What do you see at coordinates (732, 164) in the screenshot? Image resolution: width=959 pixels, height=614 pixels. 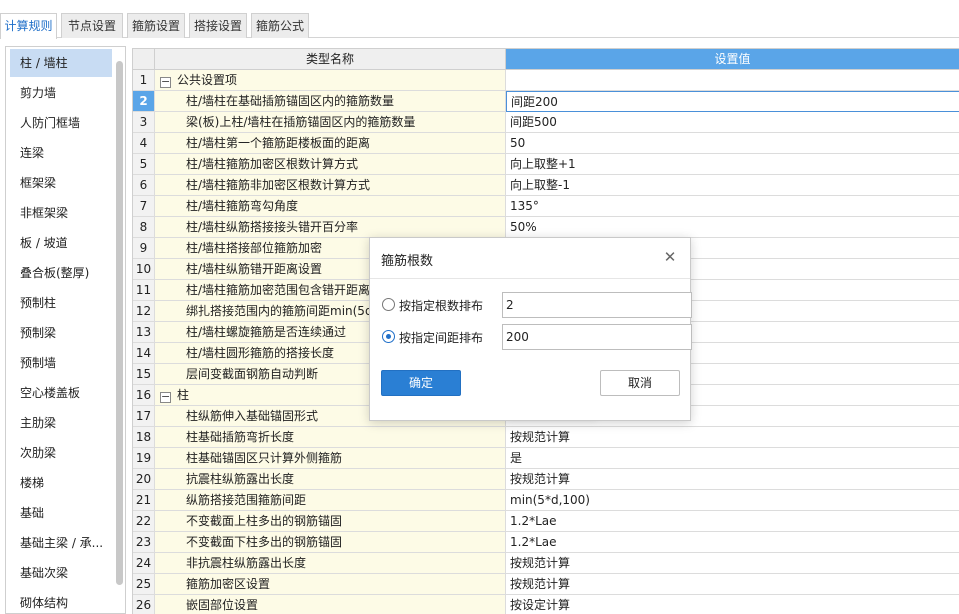 I see `row-setting-value: 向上取整+1` at bounding box center [732, 164].